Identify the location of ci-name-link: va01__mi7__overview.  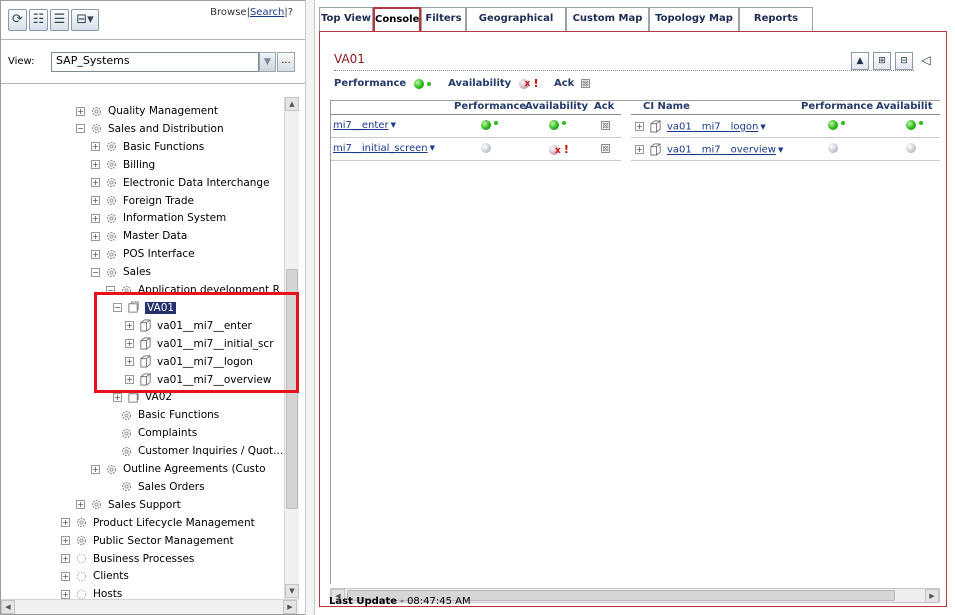
(721, 150).